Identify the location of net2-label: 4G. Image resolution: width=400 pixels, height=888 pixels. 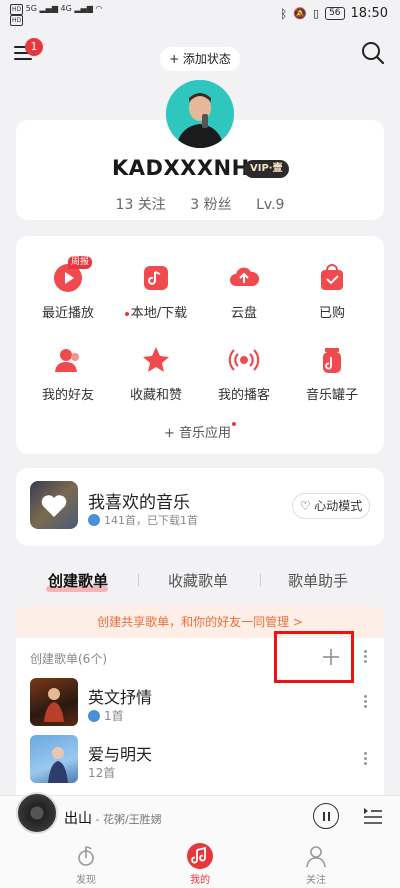
(66, 8).